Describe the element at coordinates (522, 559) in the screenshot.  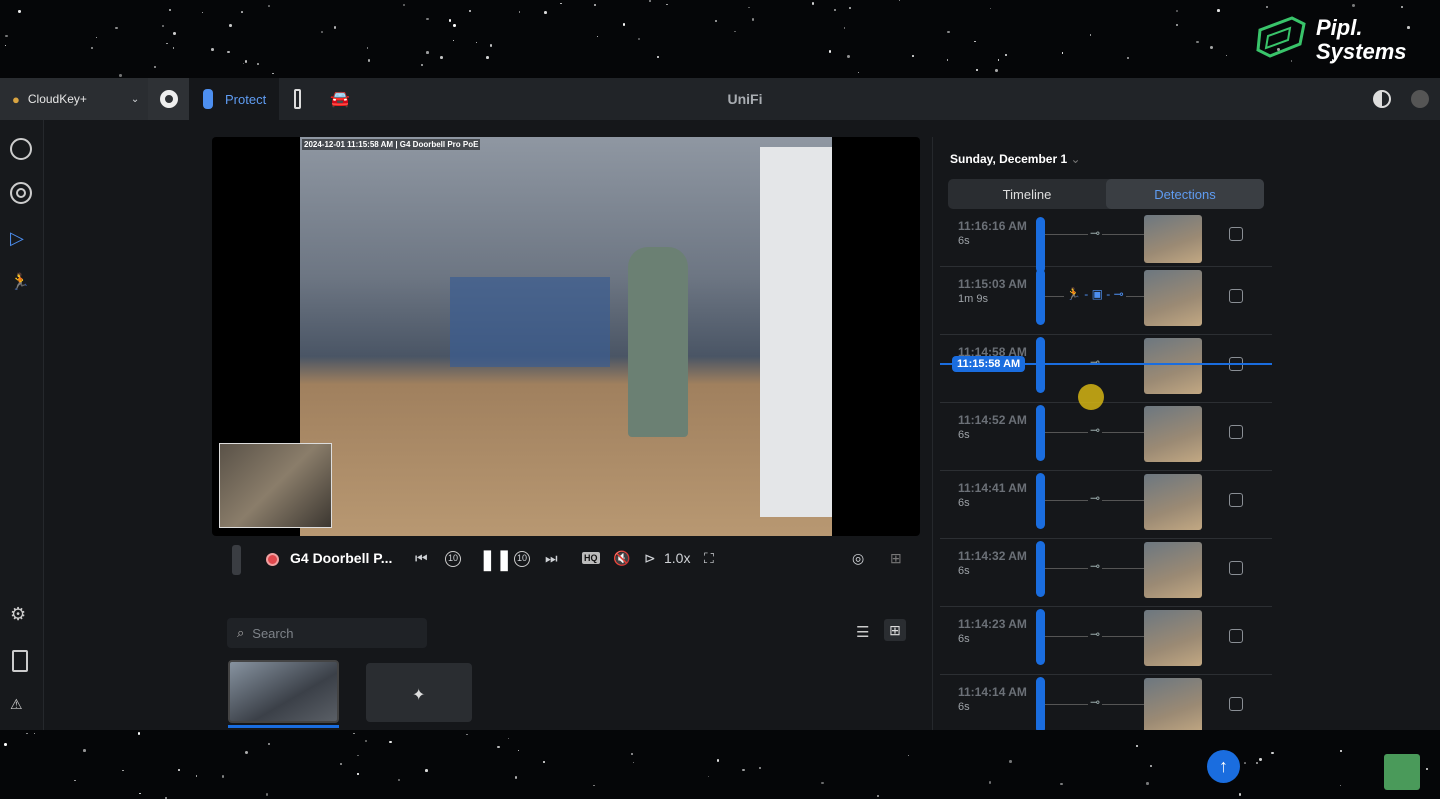
I see `forward-10-button: 10` at that location.